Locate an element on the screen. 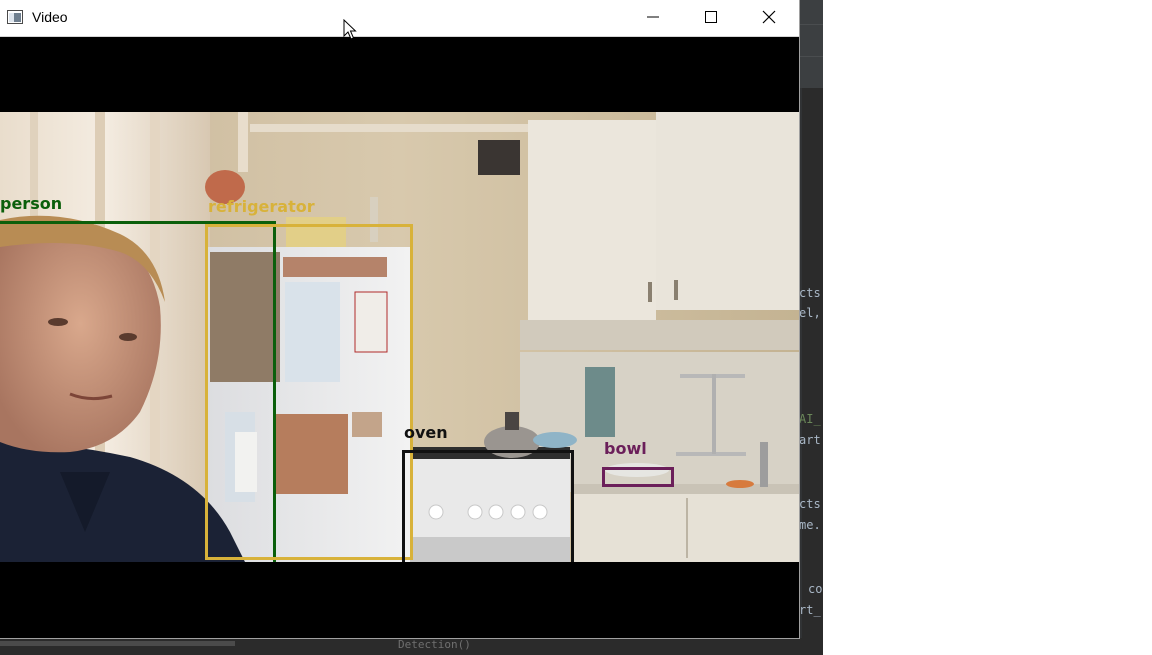 The width and height of the screenshot is (1152, 655). minimize-button is located at coordinates (653, 17).